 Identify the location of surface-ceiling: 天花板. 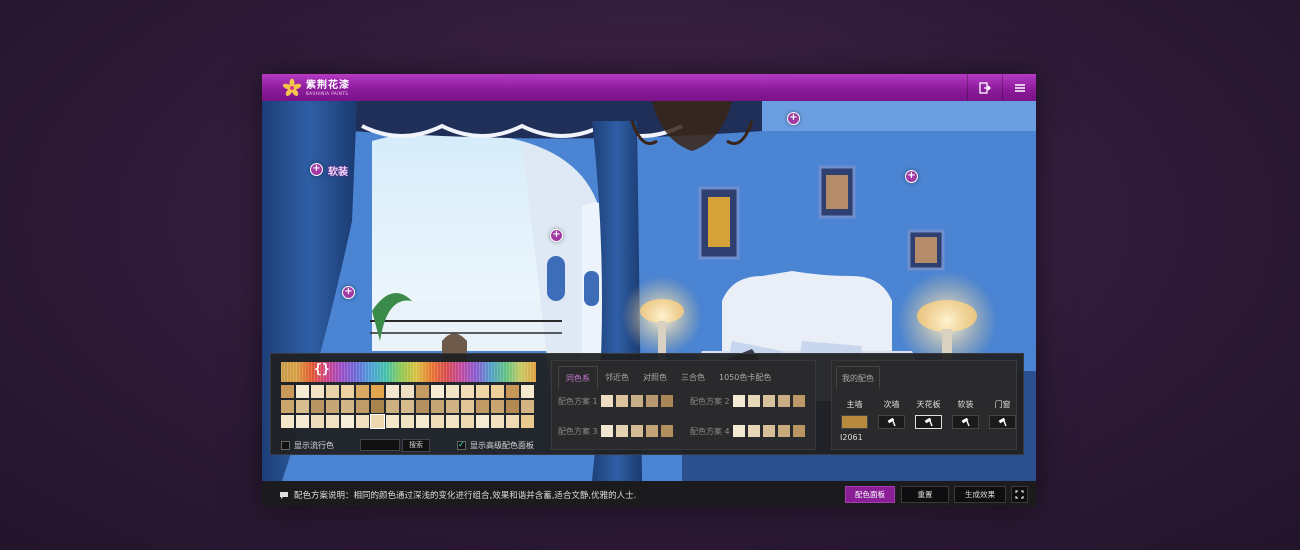
(928, 414).